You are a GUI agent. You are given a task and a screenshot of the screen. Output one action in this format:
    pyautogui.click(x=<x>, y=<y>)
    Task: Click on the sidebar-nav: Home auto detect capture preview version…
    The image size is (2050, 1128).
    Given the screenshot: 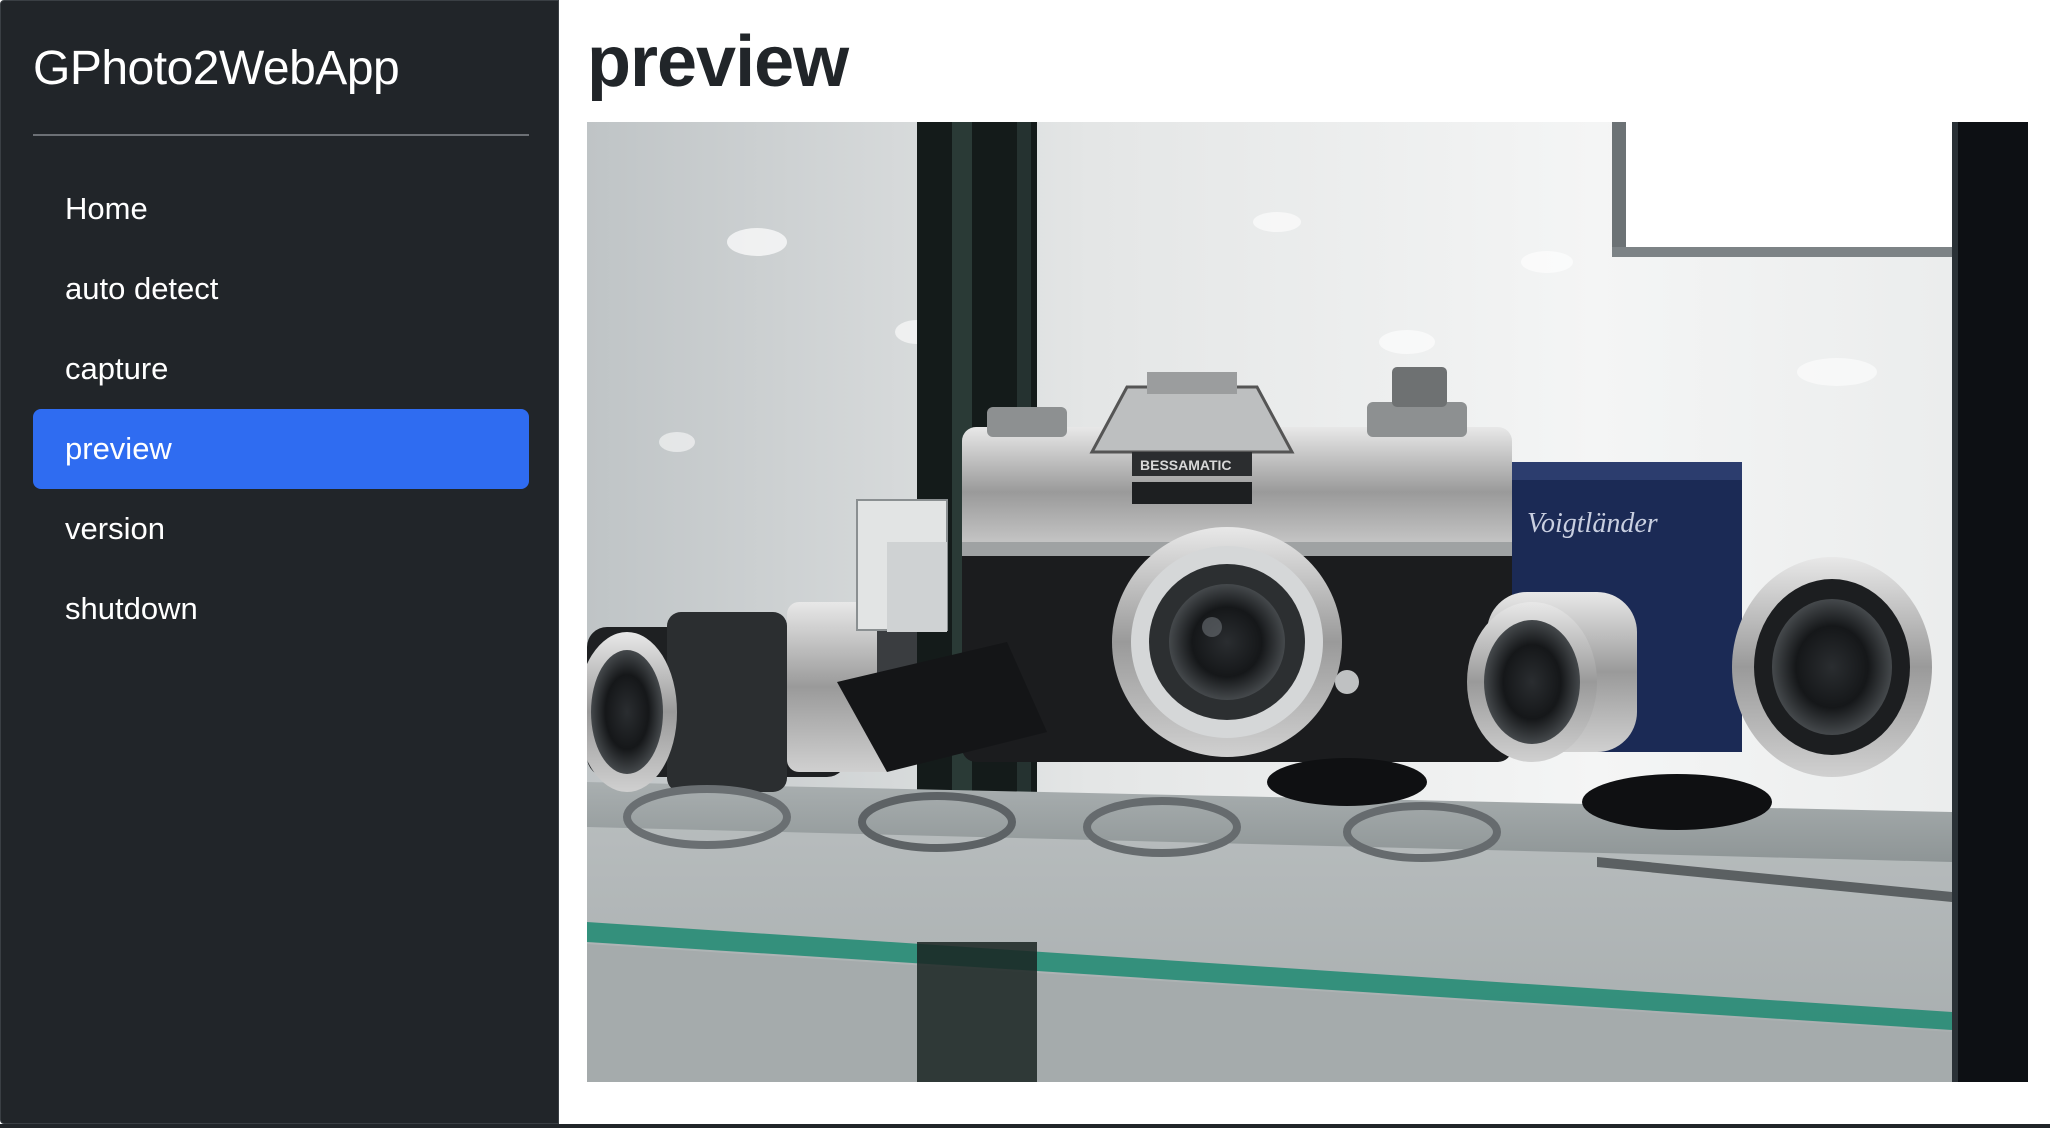 What is the action you would take?
    pyautogui.click(x=281, y=409)
    